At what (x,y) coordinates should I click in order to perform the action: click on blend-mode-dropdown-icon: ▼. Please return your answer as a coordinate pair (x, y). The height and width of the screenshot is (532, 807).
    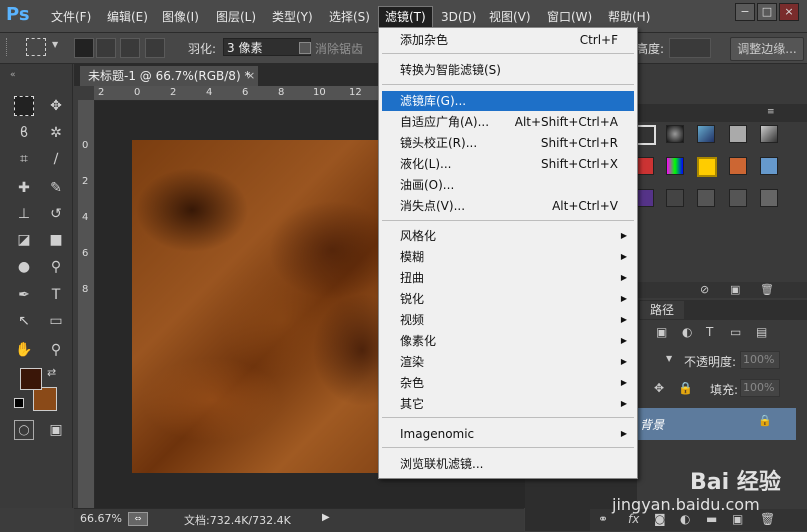
    Looking at the image, I should click on (669, 358).